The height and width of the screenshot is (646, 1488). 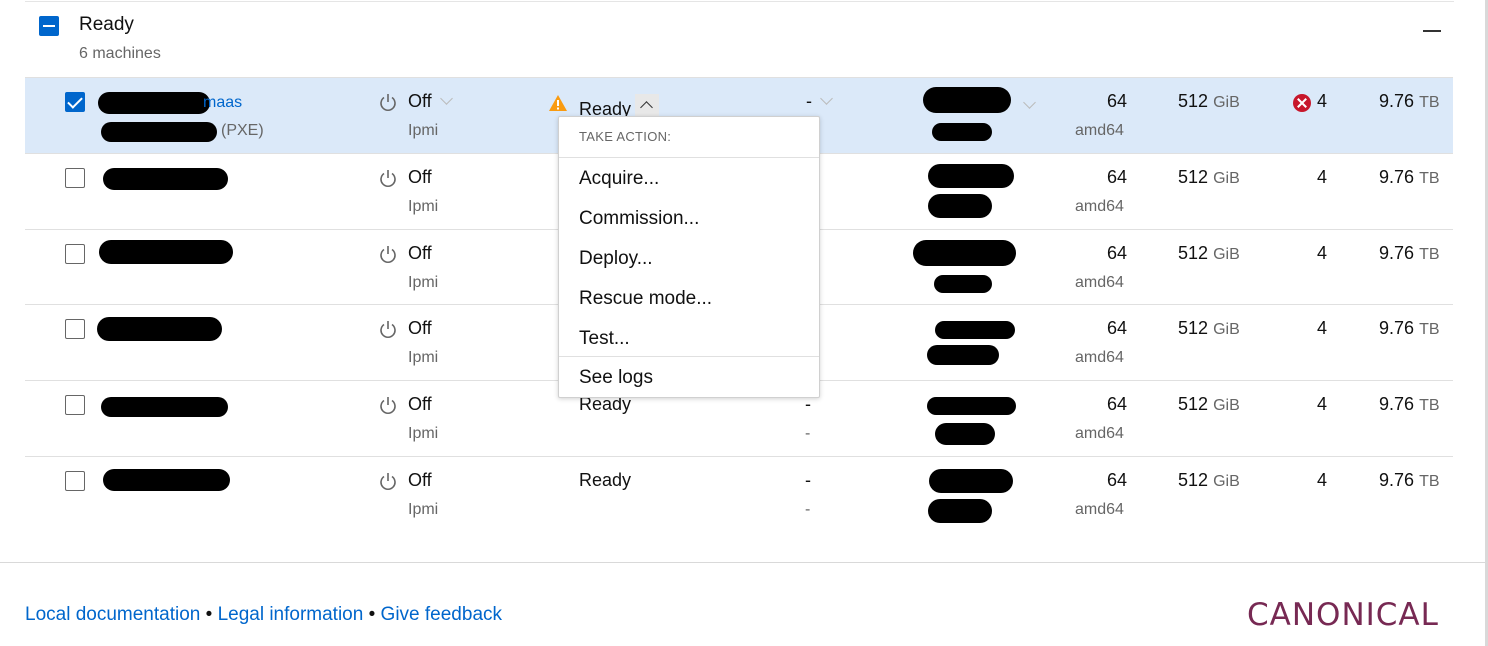 I want to click on redacted-ip, so click(x=159, y=132).